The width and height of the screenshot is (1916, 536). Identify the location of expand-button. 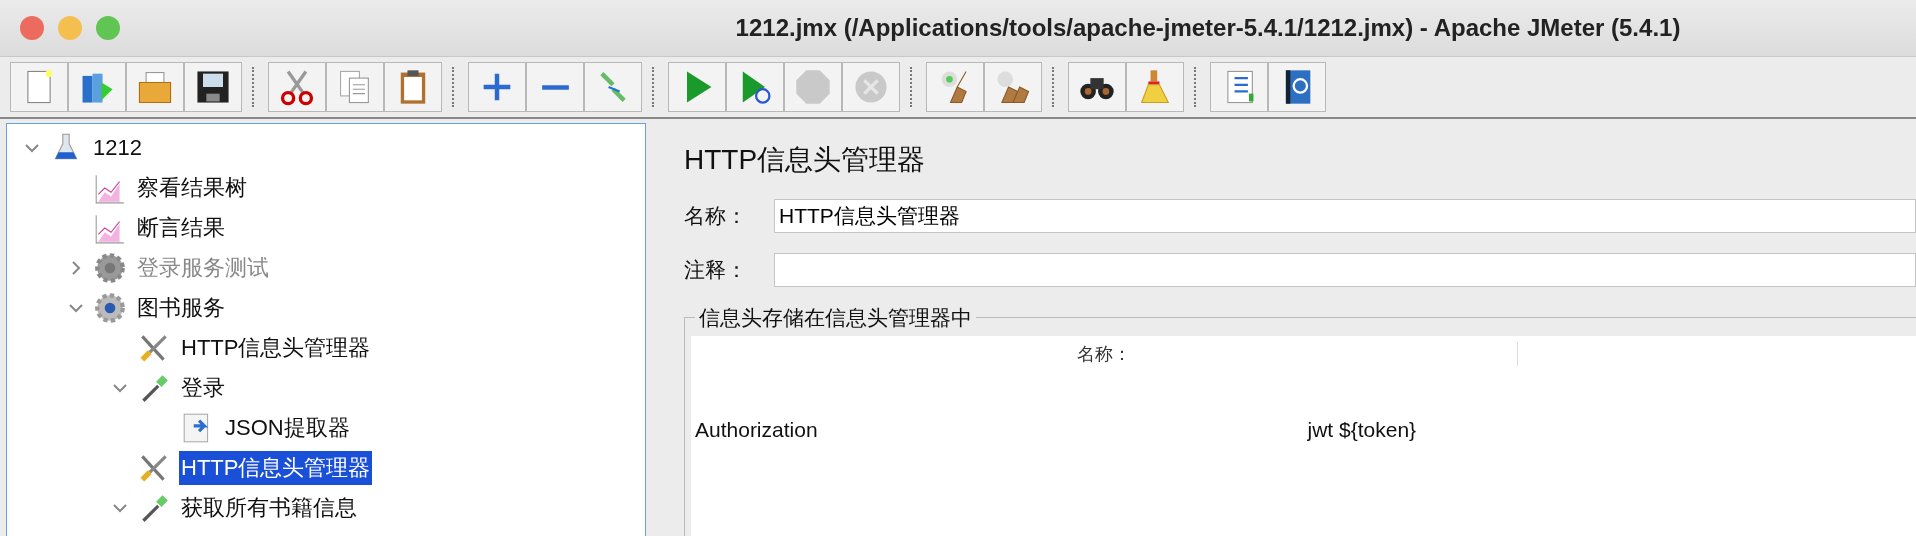
(497, 87).